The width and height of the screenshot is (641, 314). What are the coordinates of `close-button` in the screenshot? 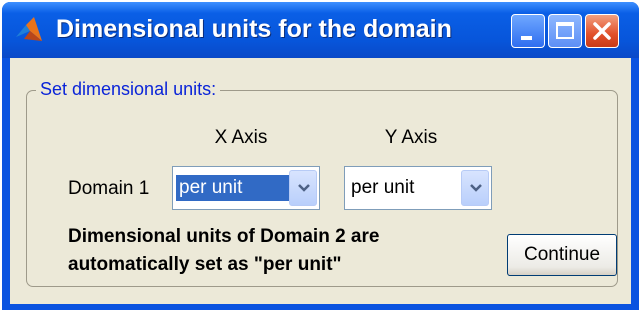 It's located at (602, 31).